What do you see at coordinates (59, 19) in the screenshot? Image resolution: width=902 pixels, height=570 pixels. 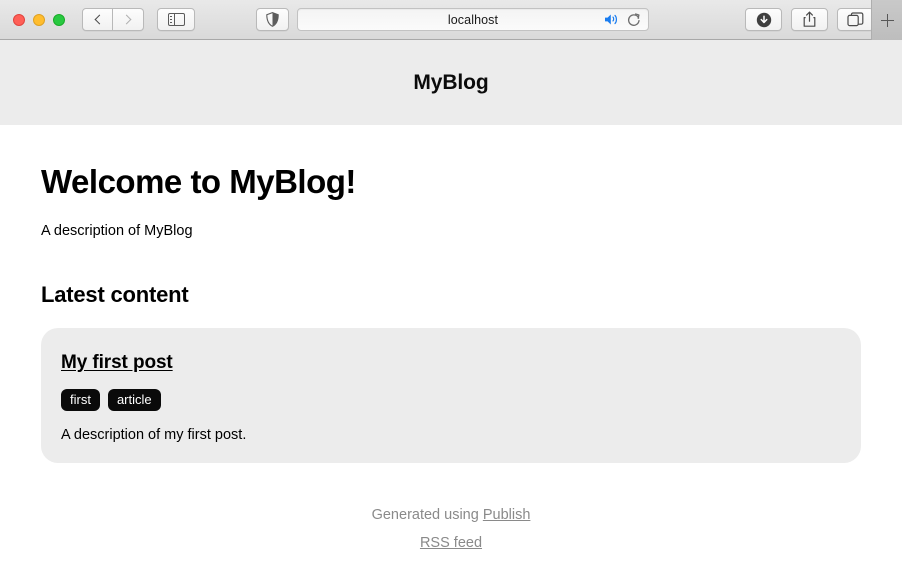 I see `maximize-window-button` at bounding box center [59, 19].